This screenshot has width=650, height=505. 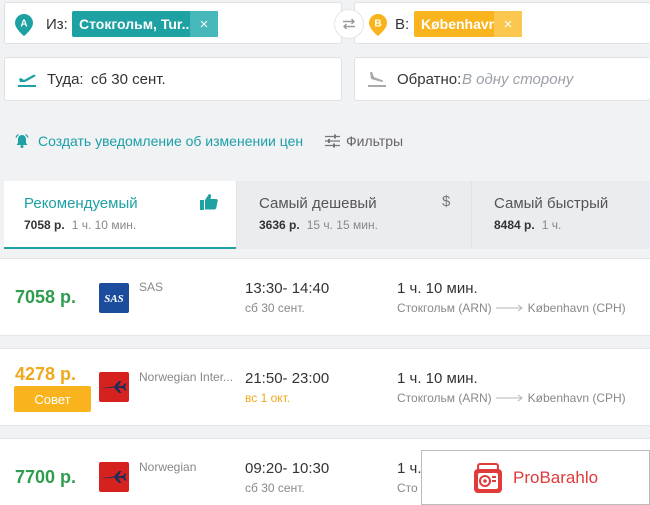 I want to click on tab-recommended: Рекомендуемый 7058 р. 1 ч. 10 мин., so click(x=120, y=215).